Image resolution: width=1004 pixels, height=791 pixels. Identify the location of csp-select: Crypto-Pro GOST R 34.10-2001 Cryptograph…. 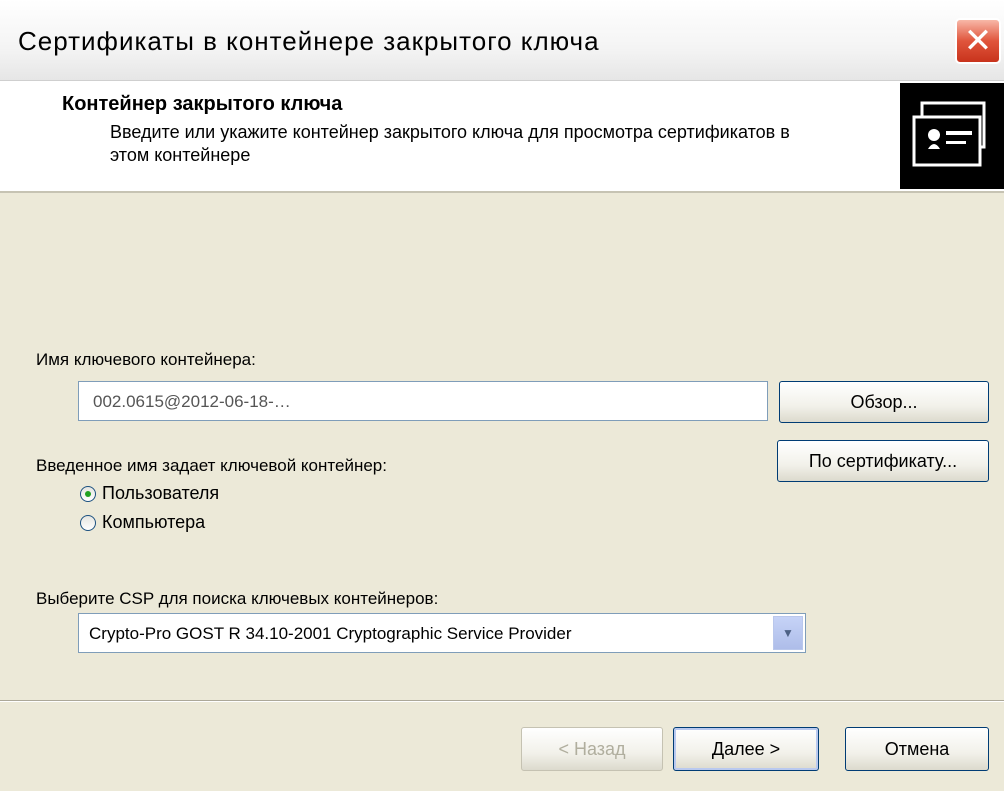
(442, 633).